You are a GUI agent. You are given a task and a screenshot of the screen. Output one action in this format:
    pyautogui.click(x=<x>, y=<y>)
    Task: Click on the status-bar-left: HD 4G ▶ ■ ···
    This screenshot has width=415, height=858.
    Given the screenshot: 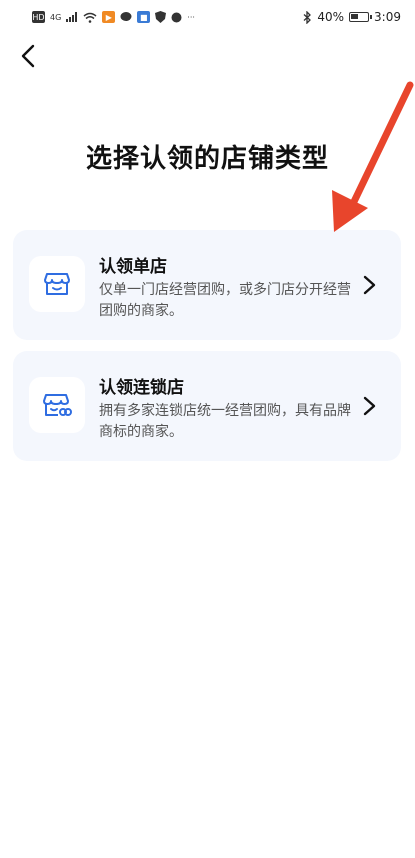 What is the action you would take?
    pyautogui.click(x=113, y=17)
    